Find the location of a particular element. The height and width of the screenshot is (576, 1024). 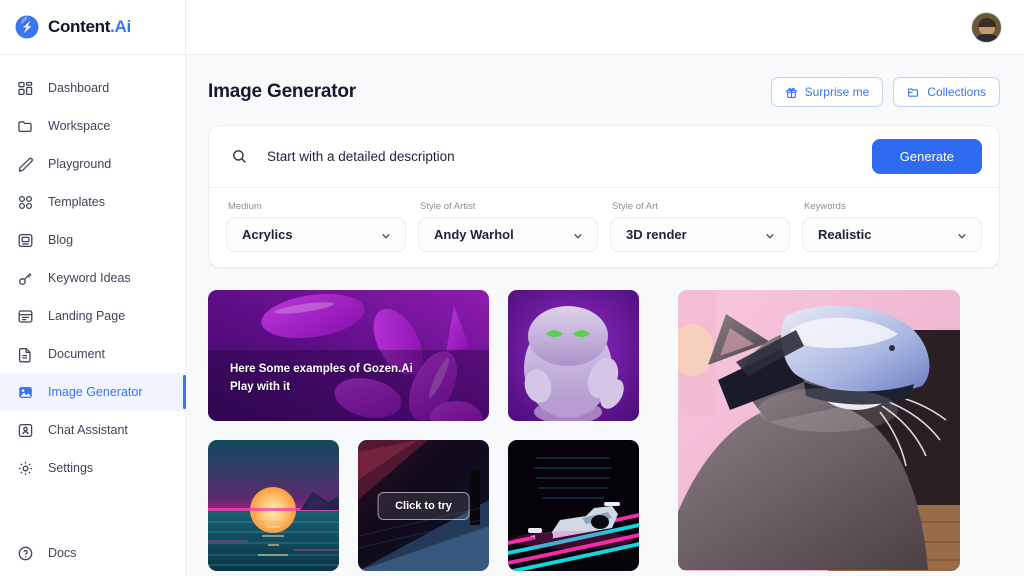

sidebar-item-label: Chat Assistant is located at coordinates (88, 430).